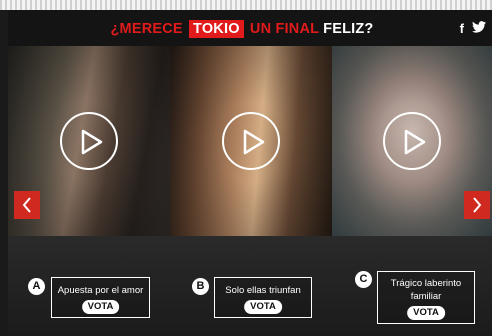  I want to click on title-highlight-tokio: TOKIO, so click(216, 29).